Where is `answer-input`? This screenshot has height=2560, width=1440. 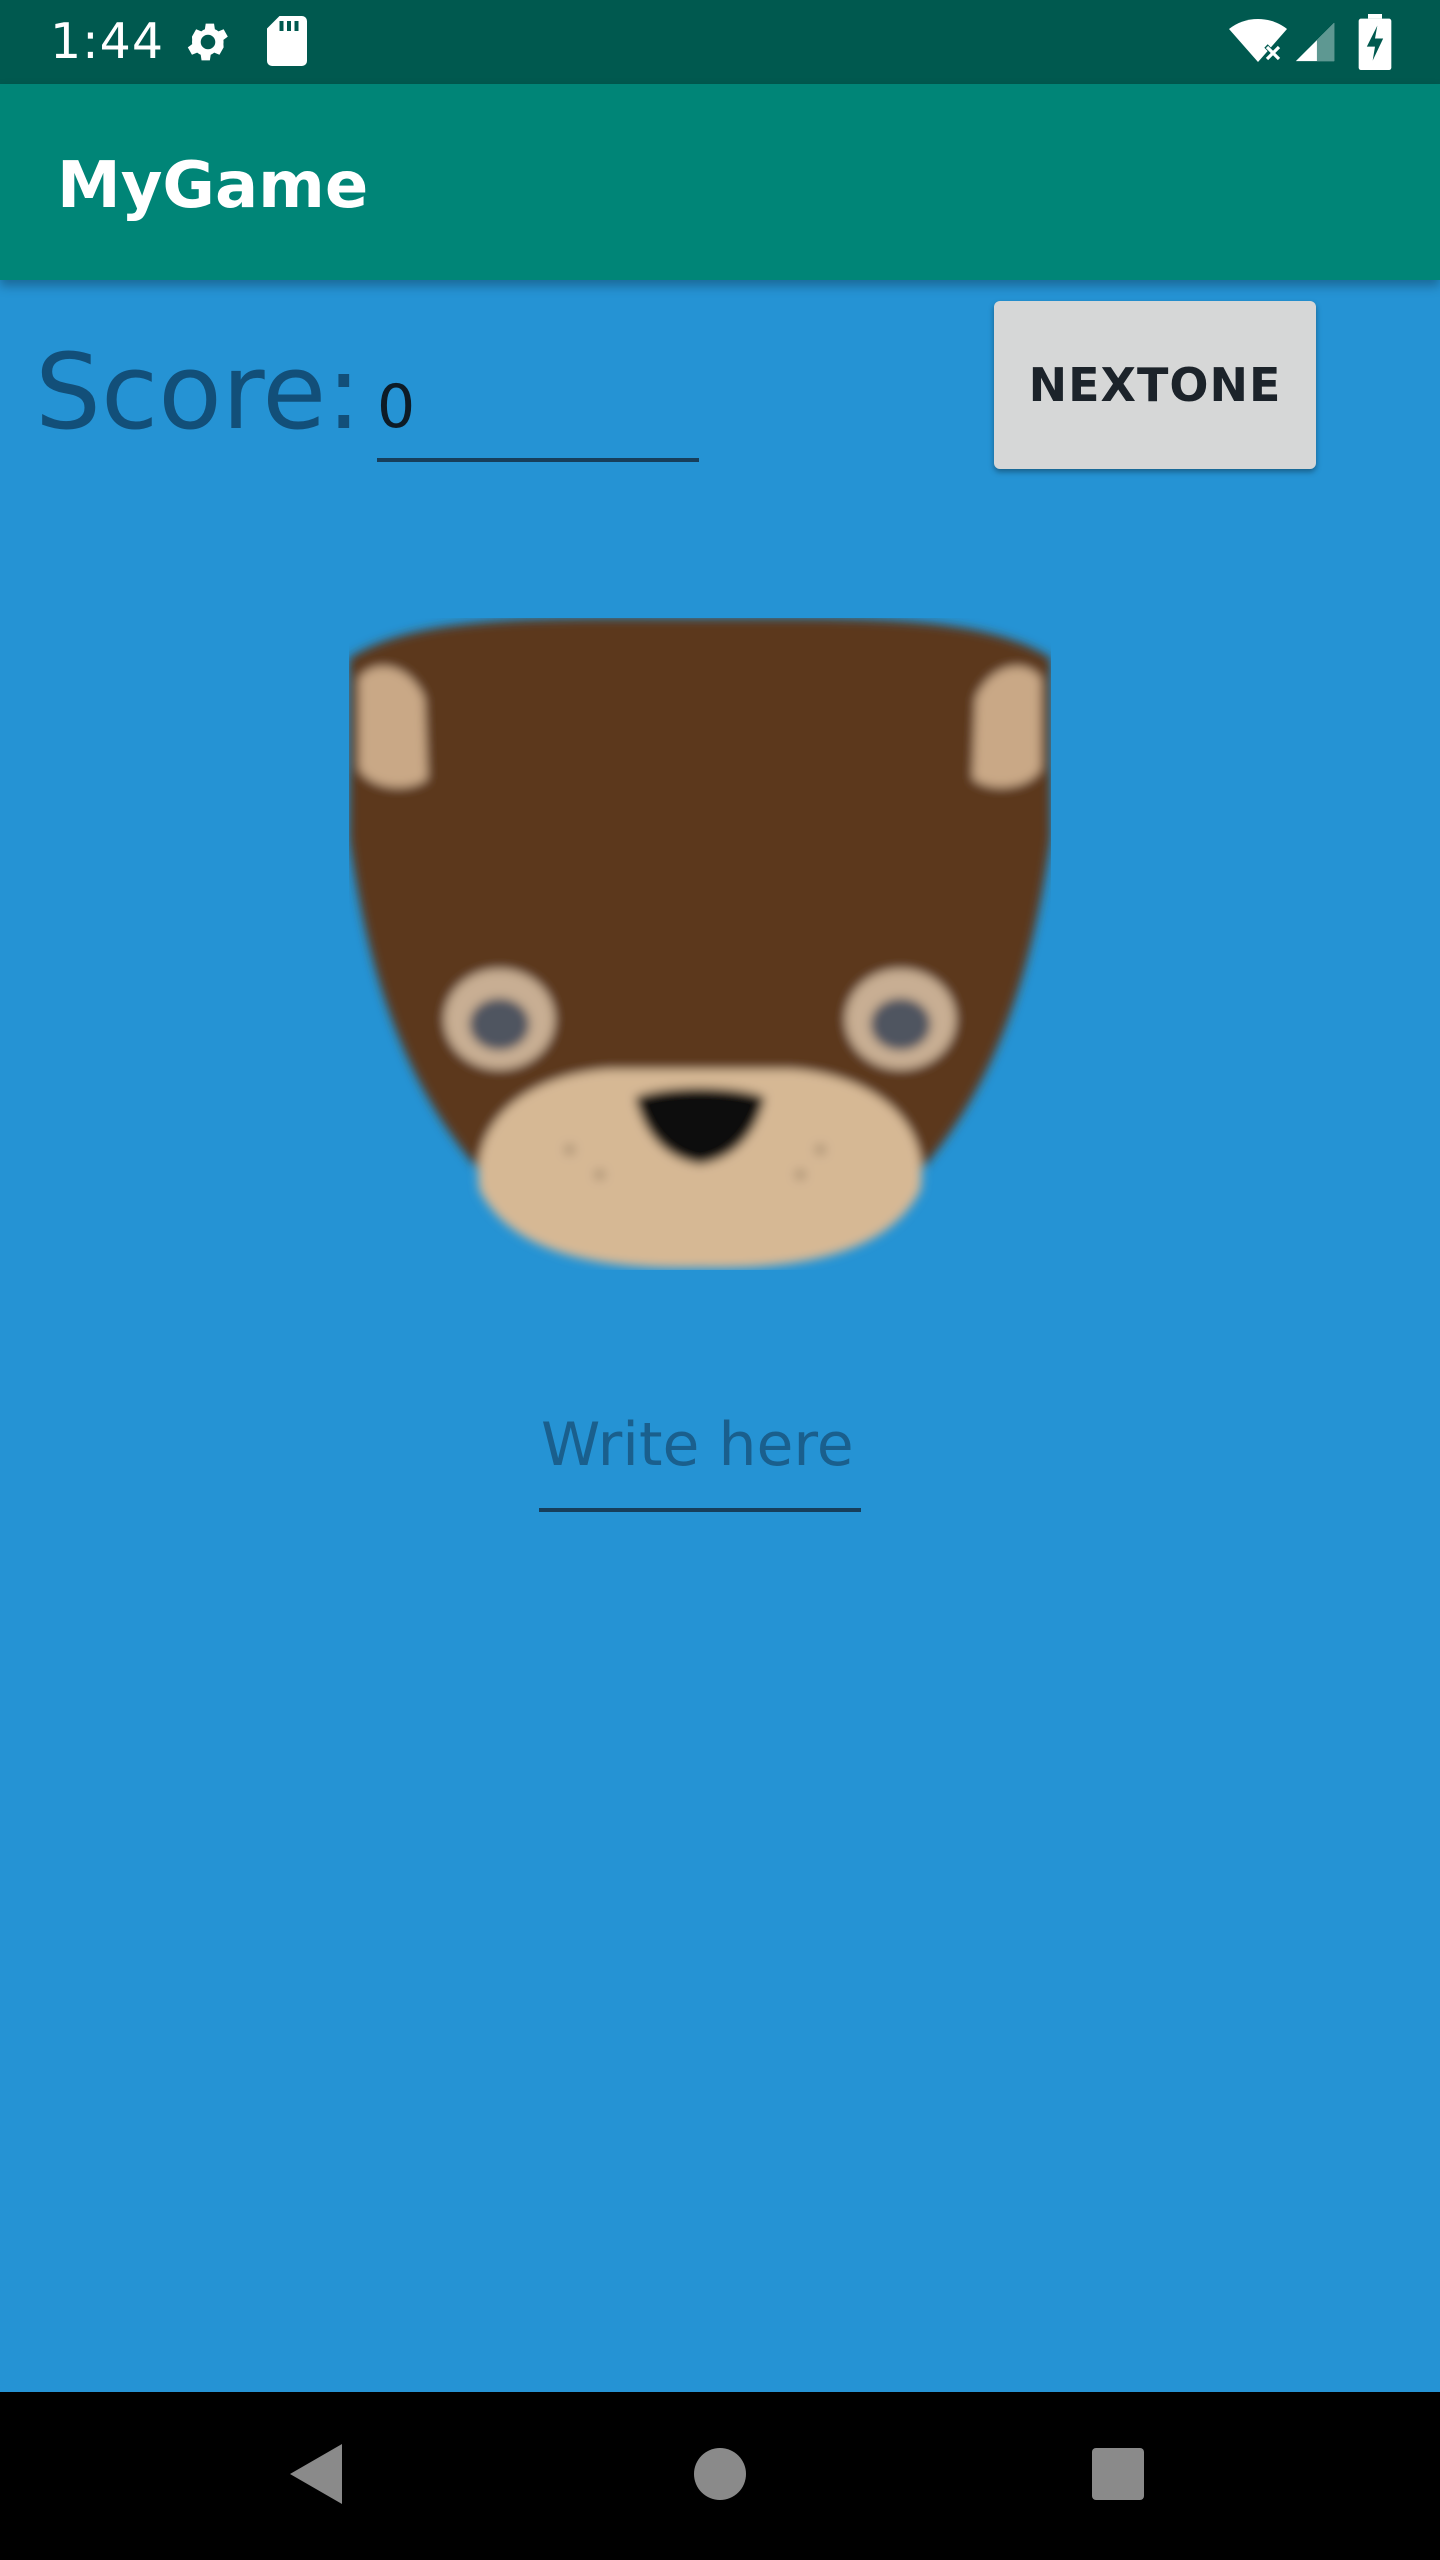 answer-input is located at coordinates (700, 1450).